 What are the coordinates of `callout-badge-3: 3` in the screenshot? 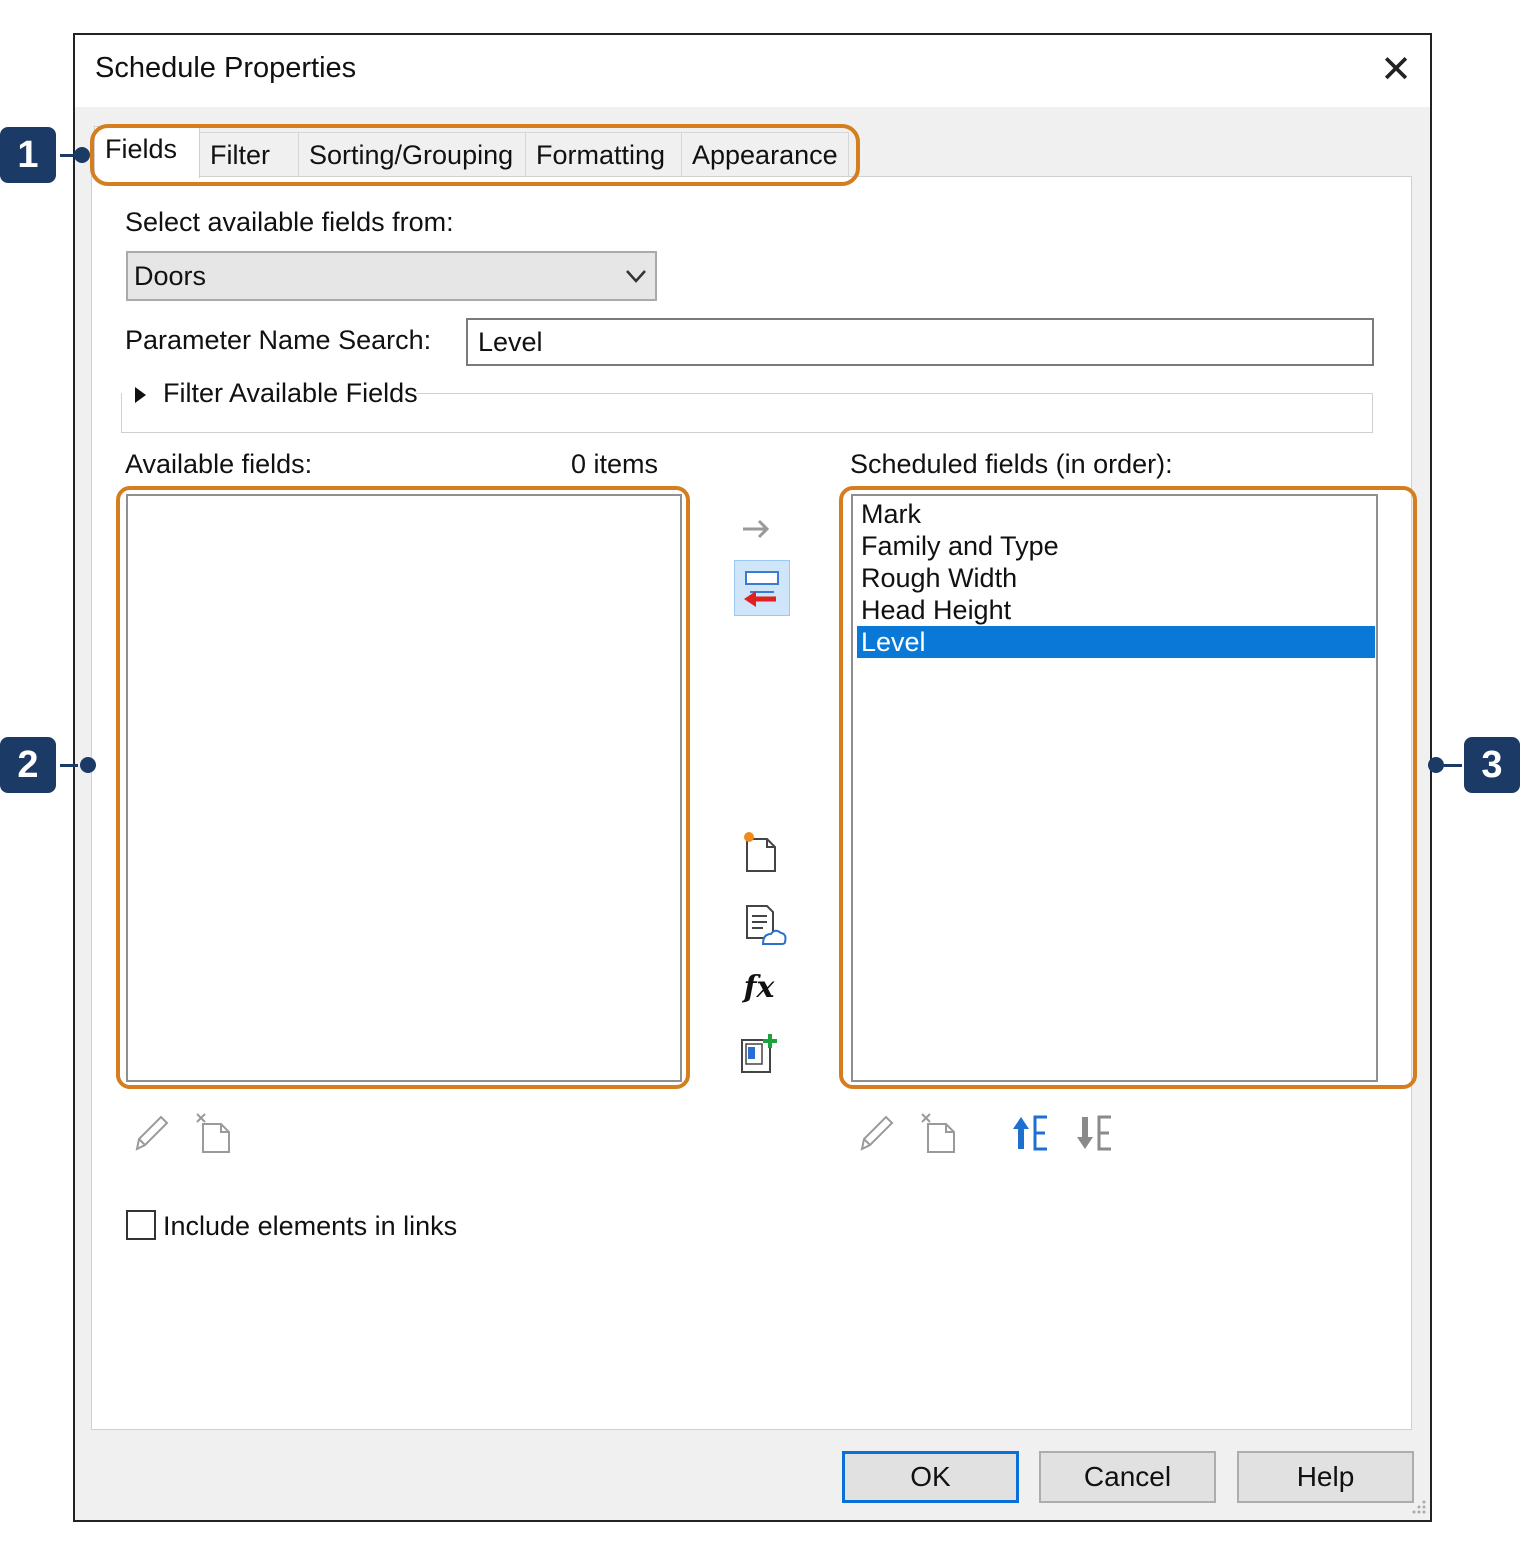 It's located at (1492, 765).